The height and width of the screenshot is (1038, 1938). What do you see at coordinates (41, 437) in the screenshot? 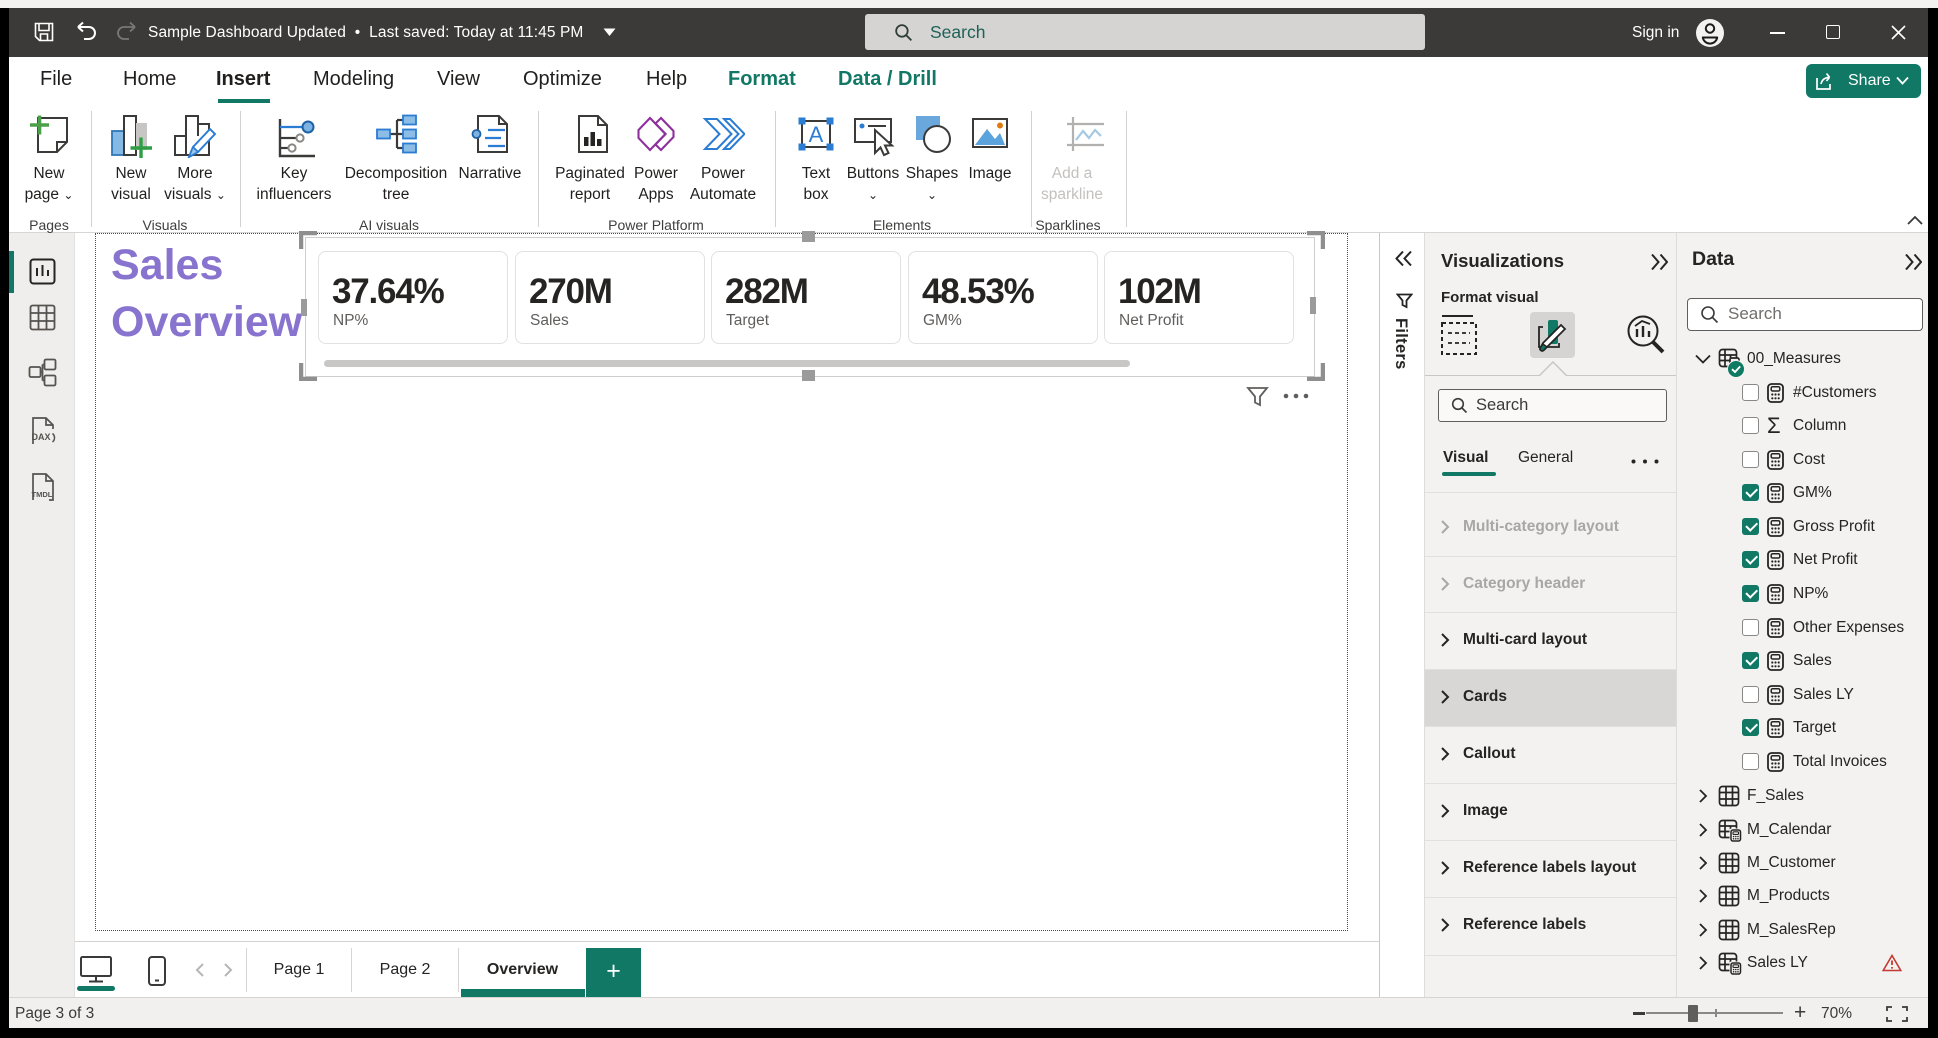
I see `svg-text: DAX` at bounding box center [41, 437].